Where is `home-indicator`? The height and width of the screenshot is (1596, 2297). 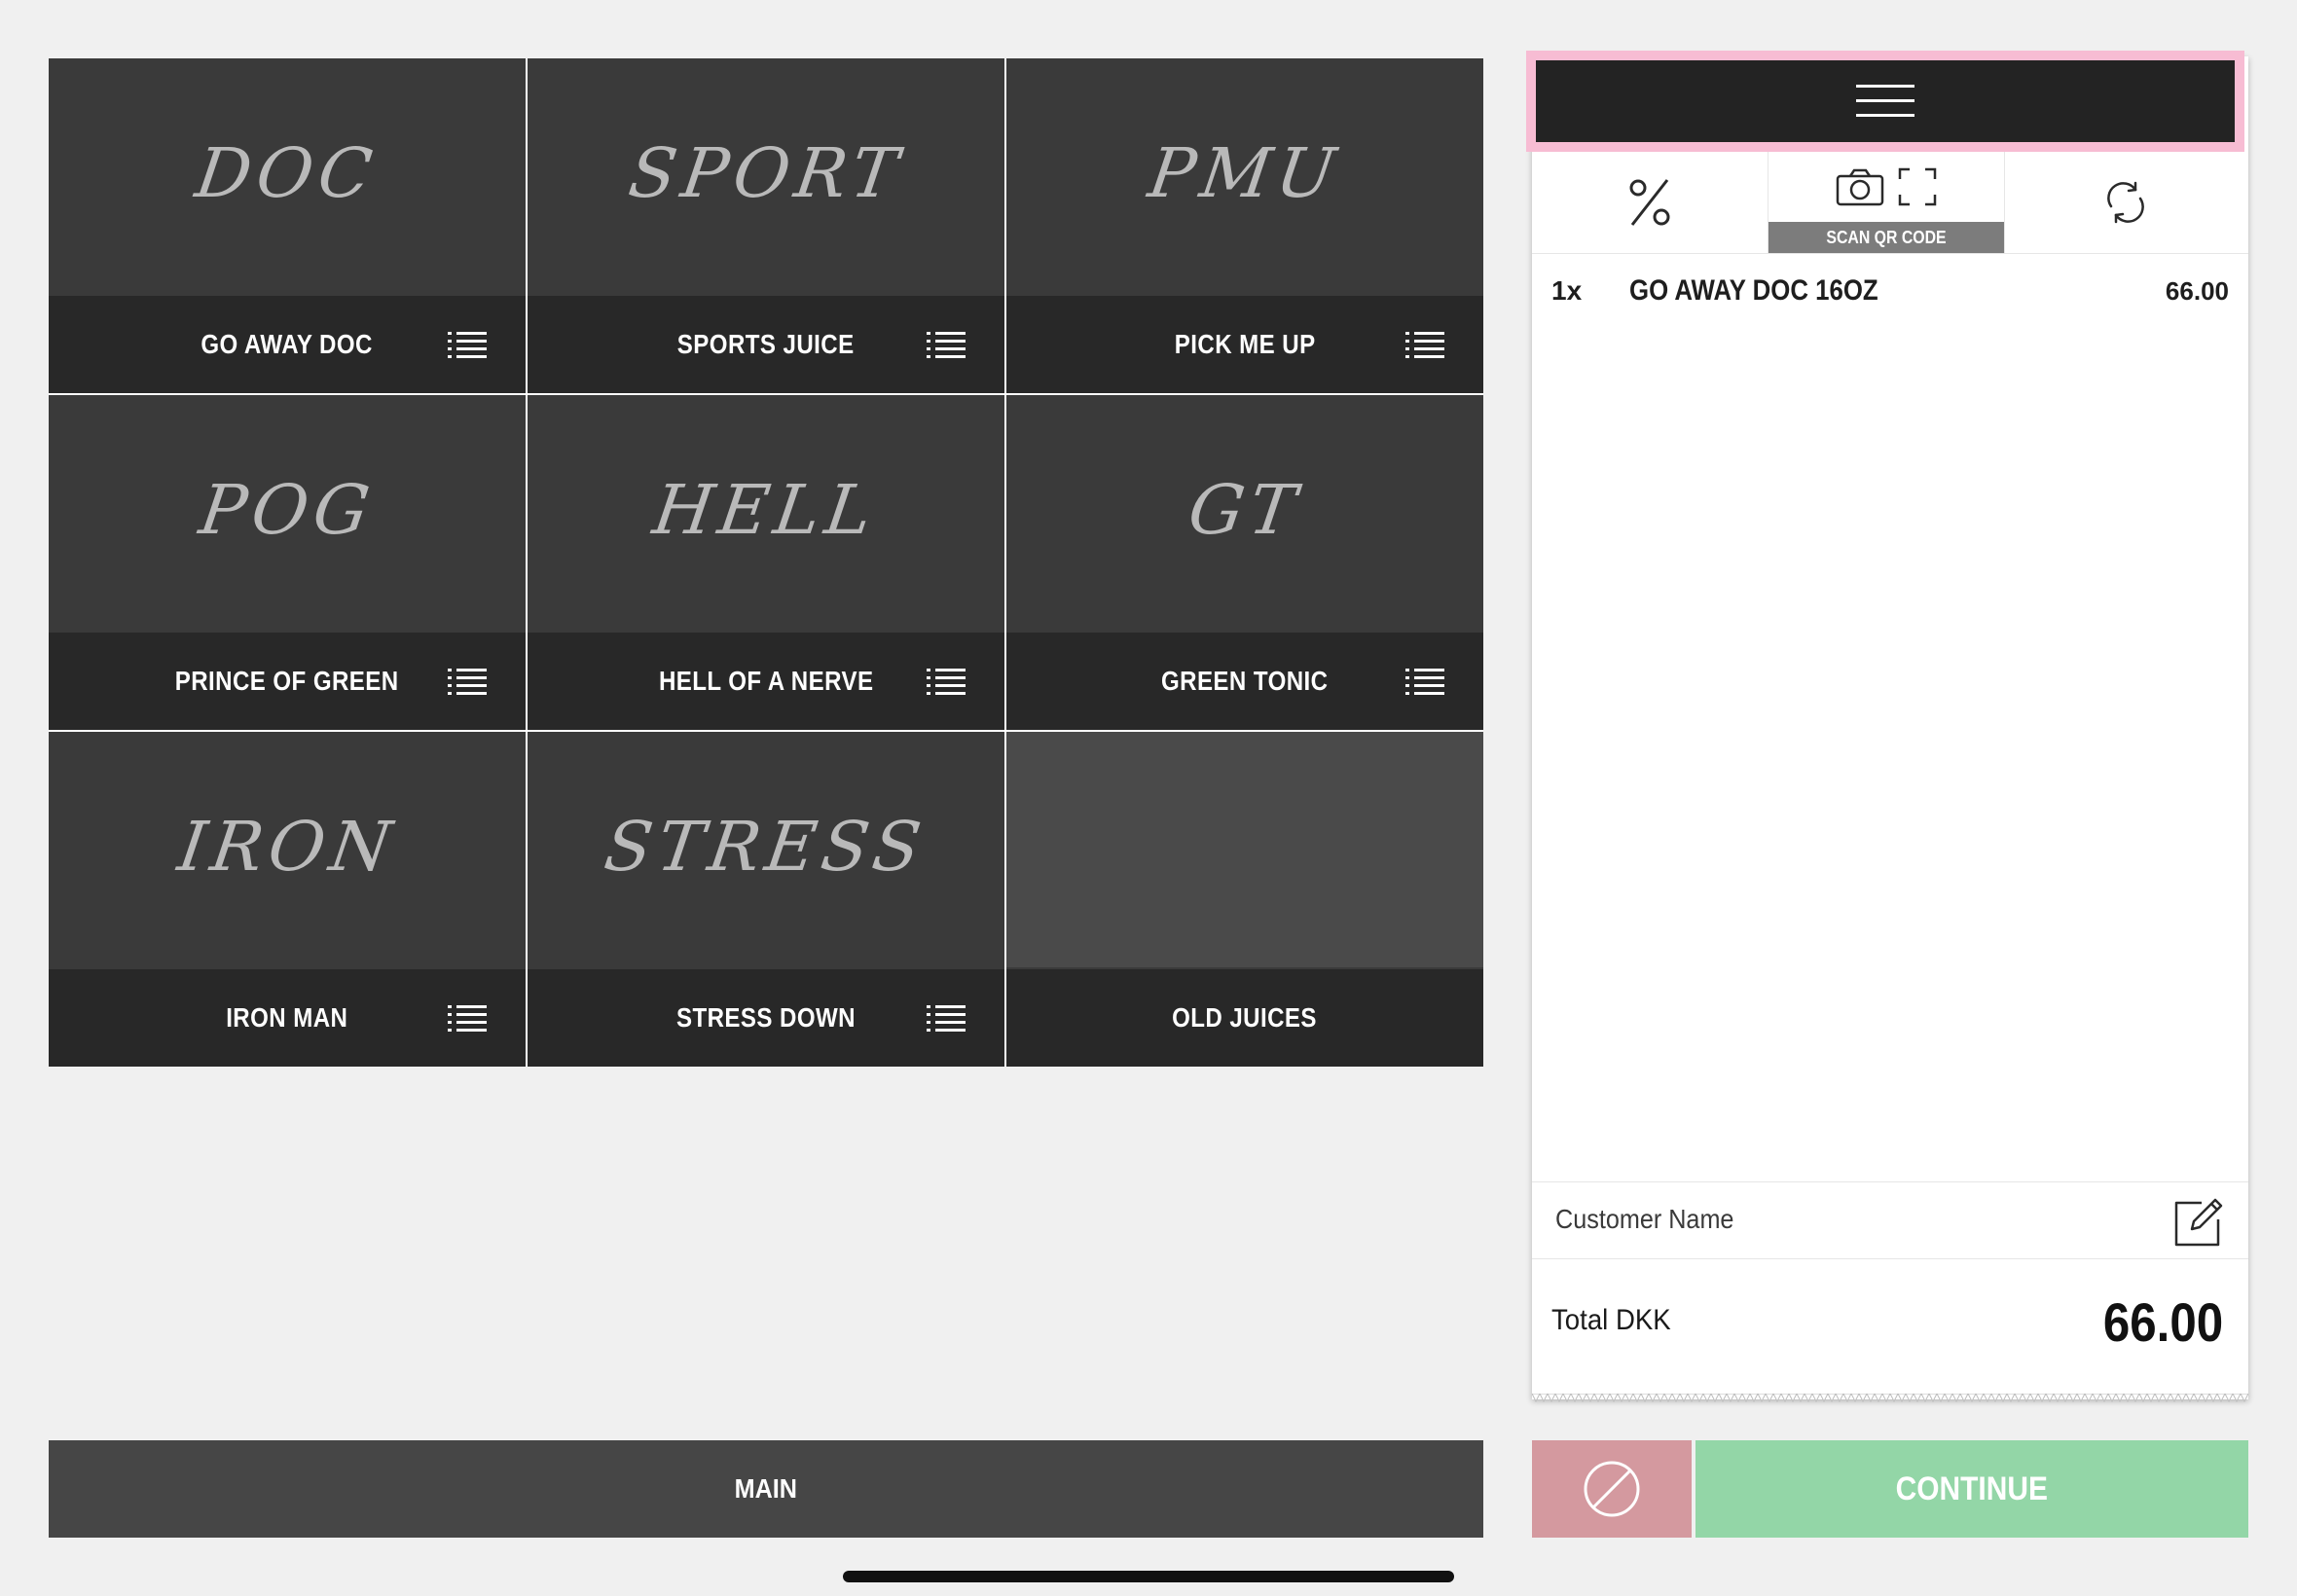
home-indicator is located at coordinates (1148, 1576).